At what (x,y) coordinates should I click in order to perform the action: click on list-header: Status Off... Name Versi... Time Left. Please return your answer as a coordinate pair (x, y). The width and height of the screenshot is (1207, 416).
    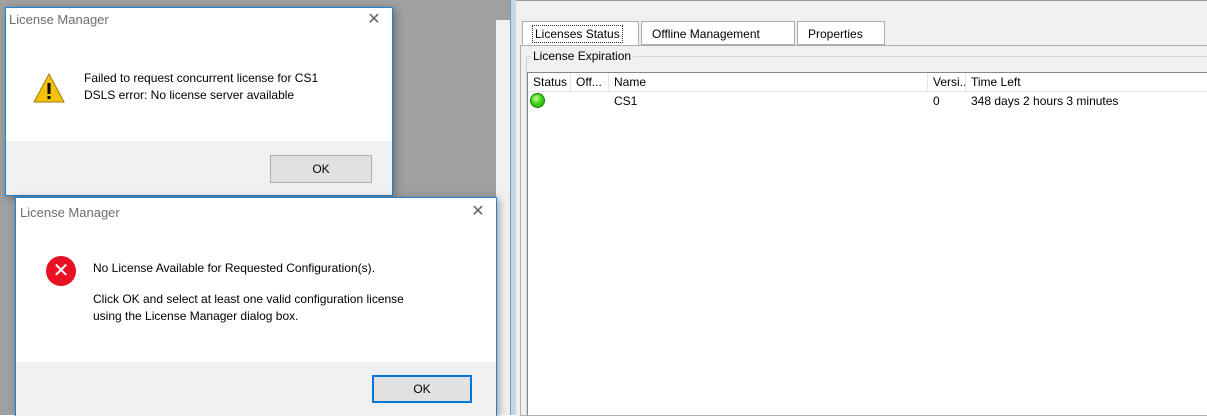
    Looking at the image, I should click on (867, 82).